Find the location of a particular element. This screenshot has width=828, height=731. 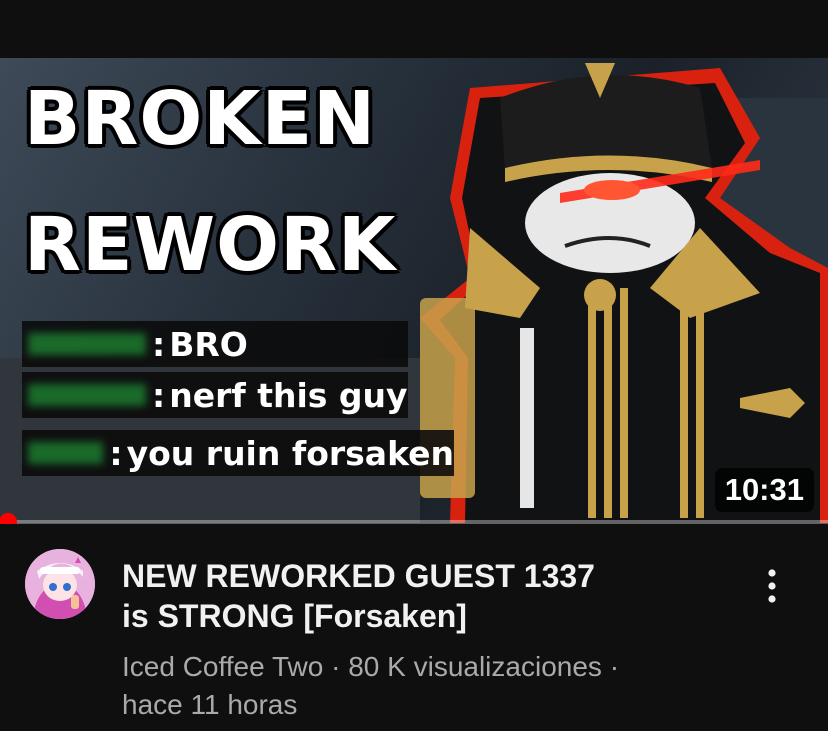

chat-message: BRO is located at coordinates (208, 344).